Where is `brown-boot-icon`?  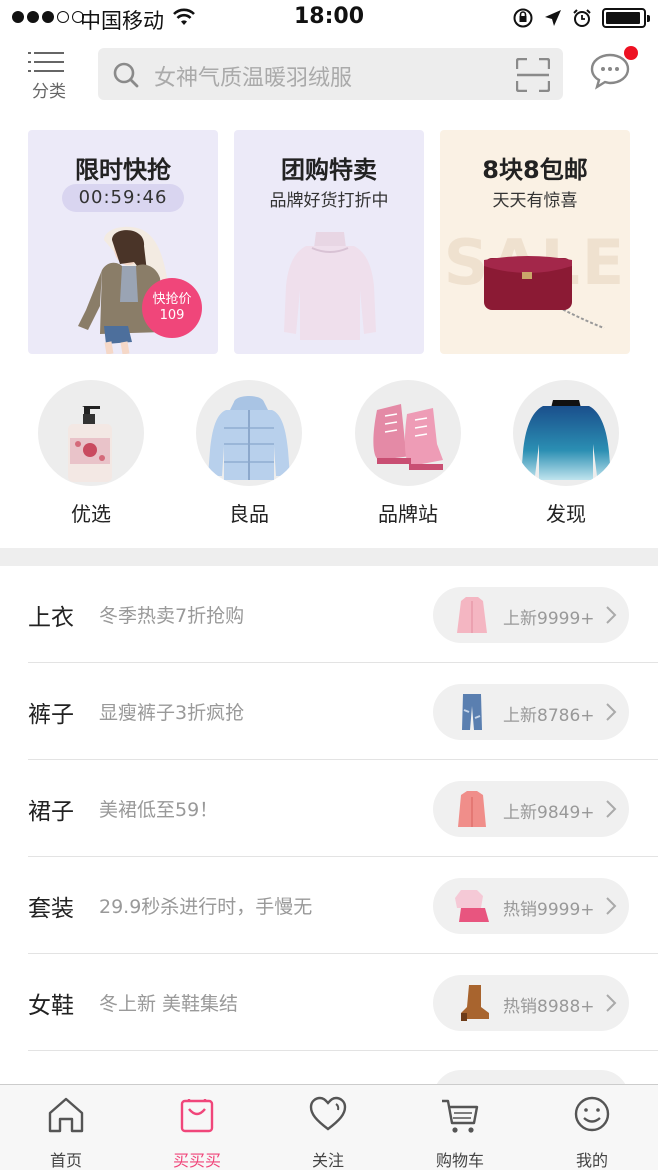 brown-boot-icon is located at coordinates (475, 1003).